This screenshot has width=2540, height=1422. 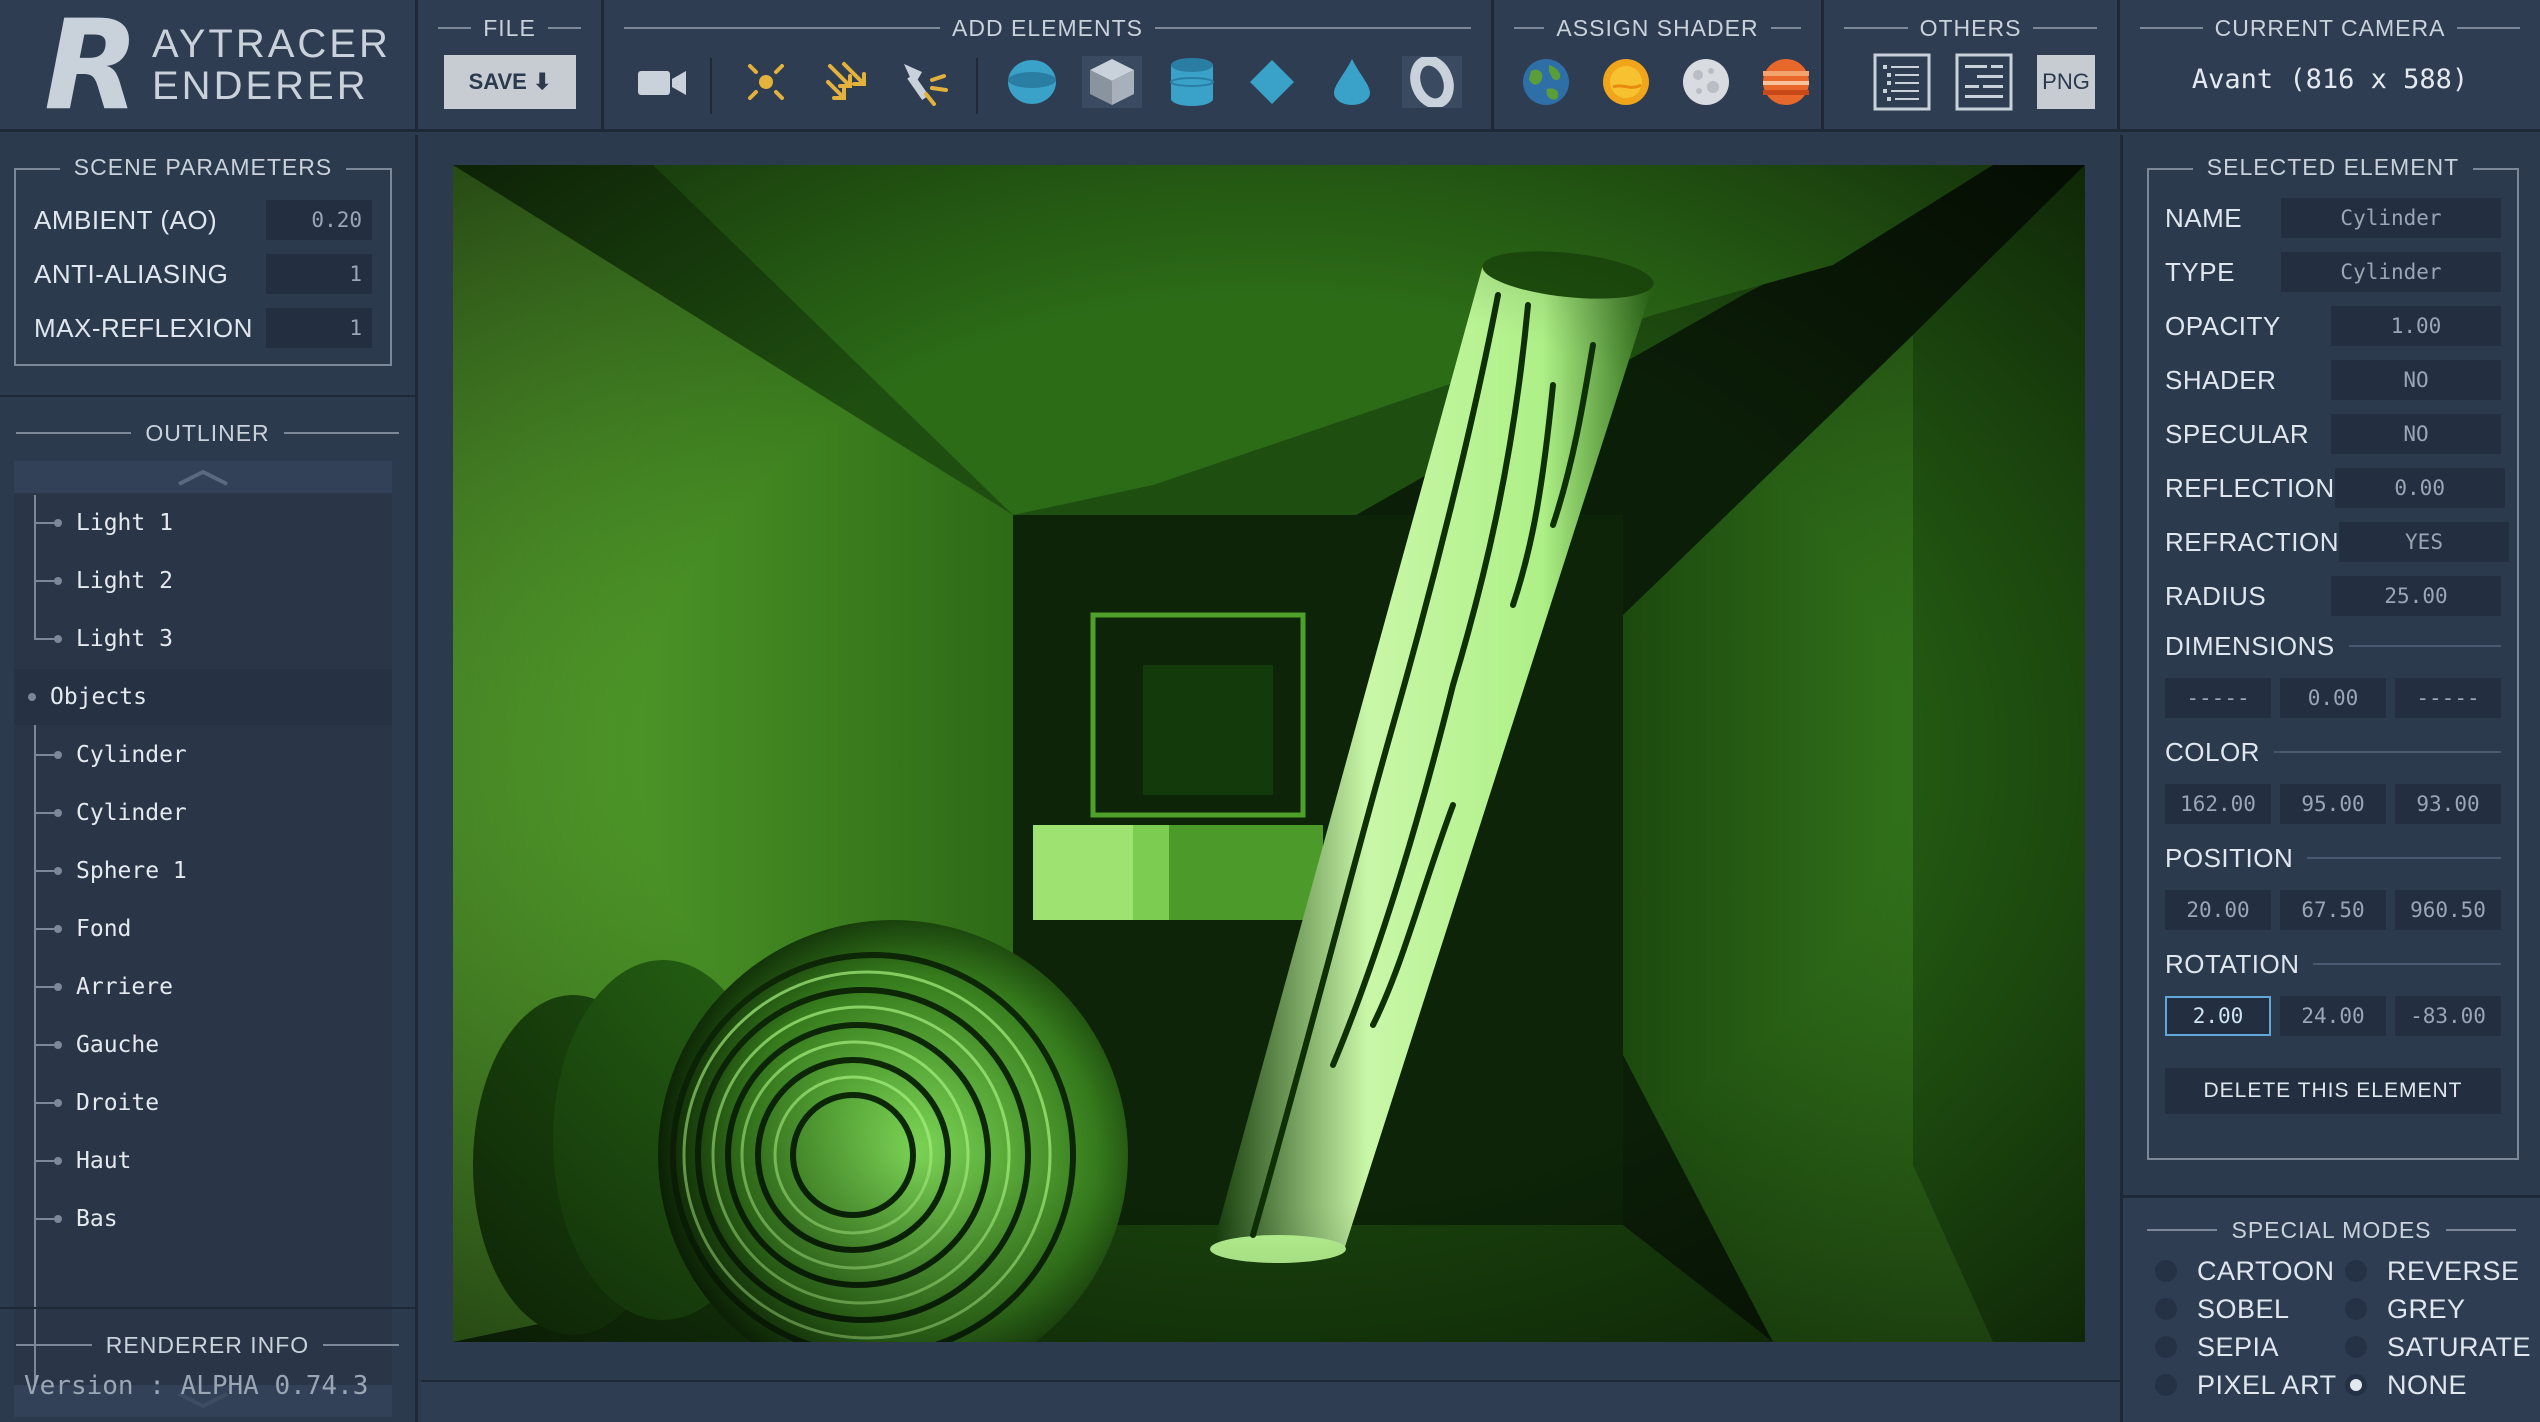 I want to click on mode-pixel-art: PIXEL ART, so click(x=2246, y=1385).